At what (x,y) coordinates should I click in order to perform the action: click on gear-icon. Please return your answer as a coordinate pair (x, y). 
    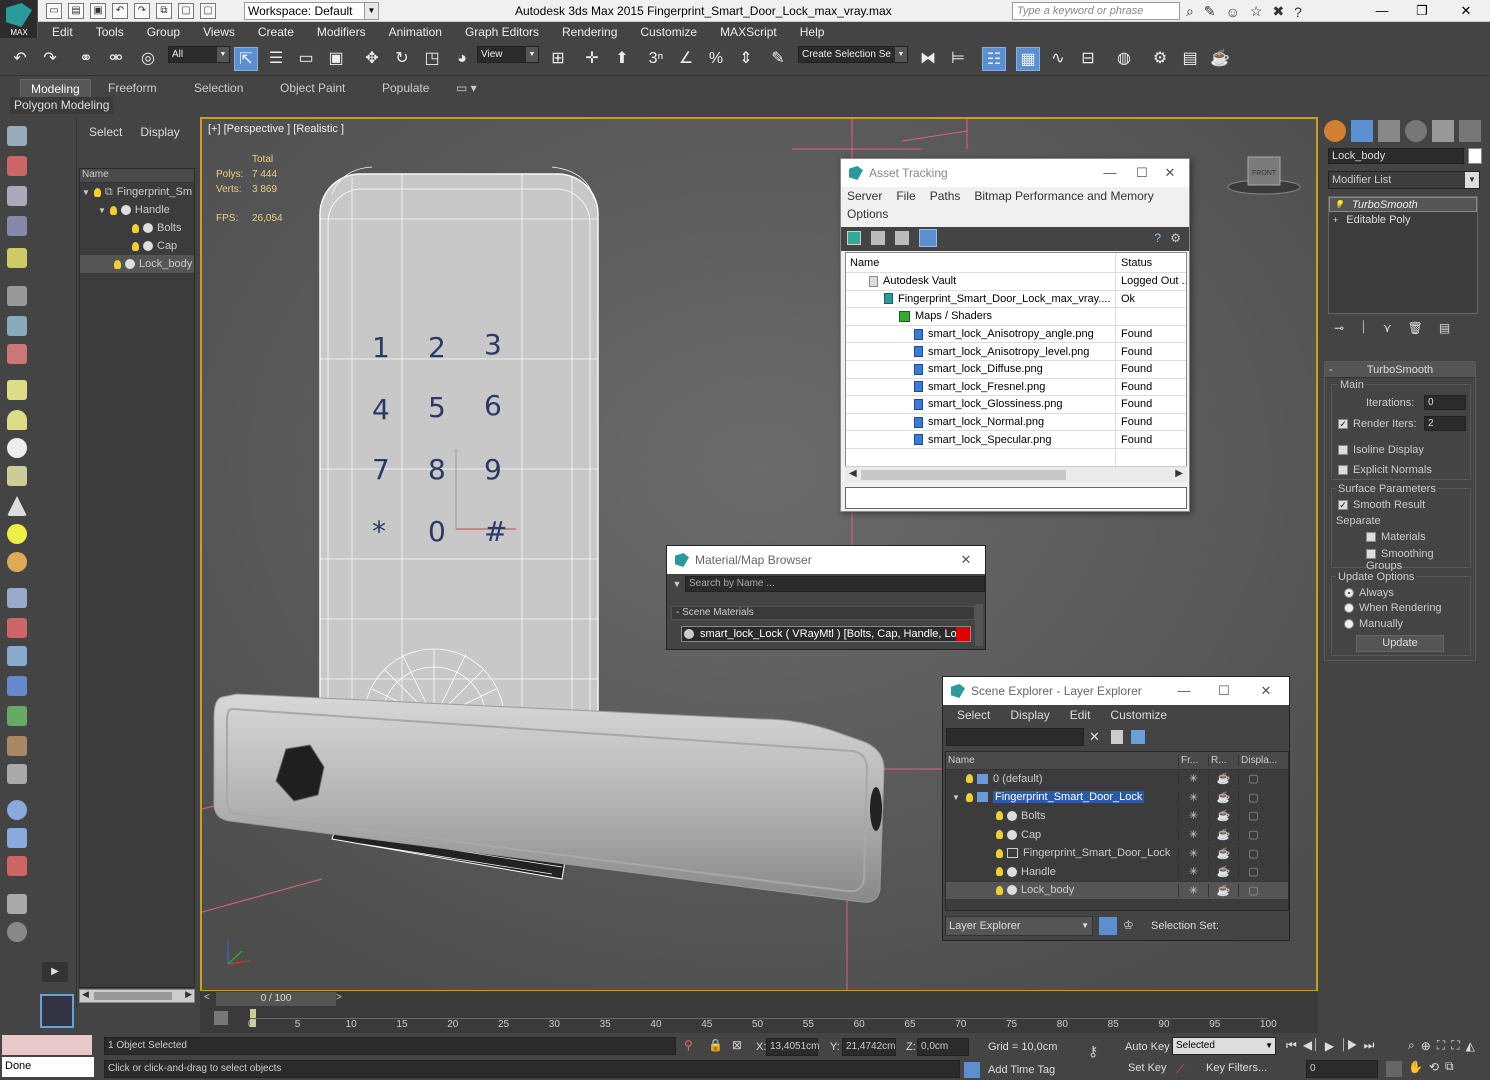
    Looking at the image, I should click on (17, 686).